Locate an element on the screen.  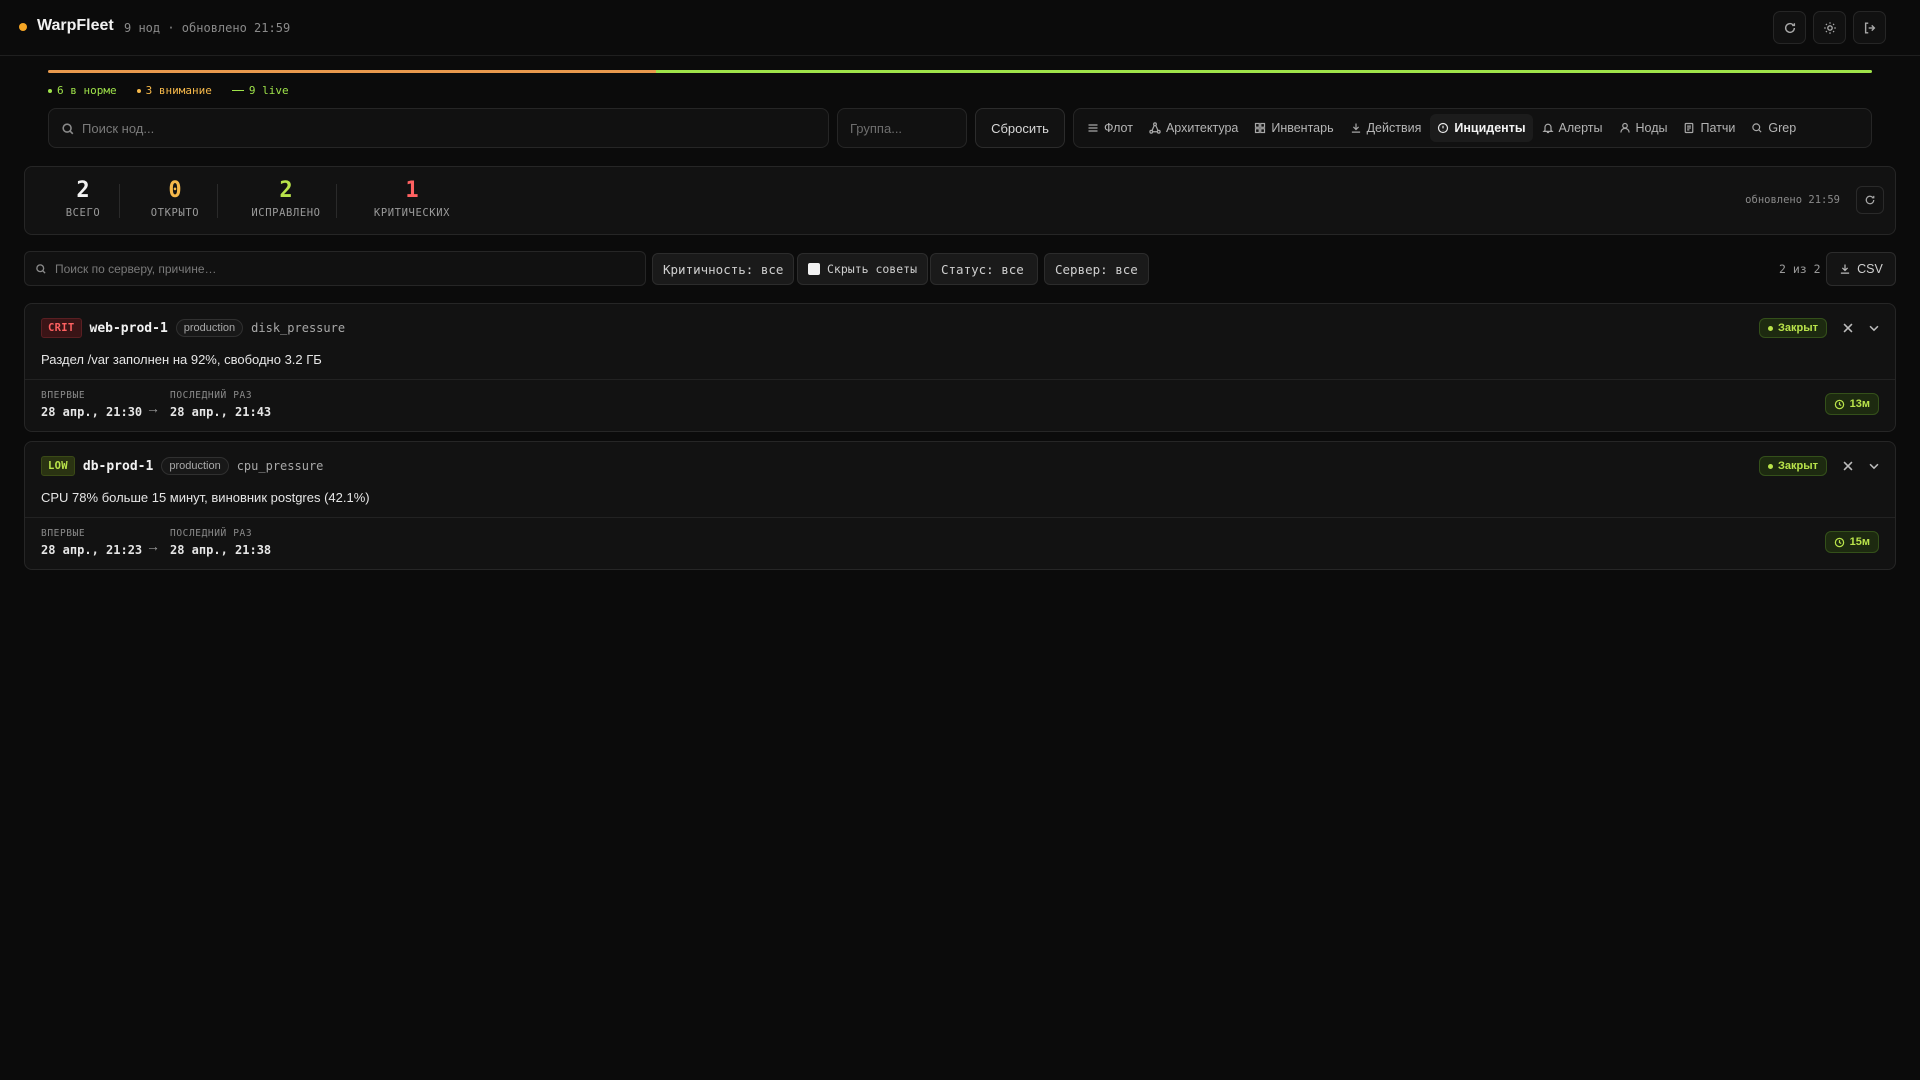
first-seen: ВПЕРВЫЕ 28 апр., 21:30 is located at coordinates (91, 404).